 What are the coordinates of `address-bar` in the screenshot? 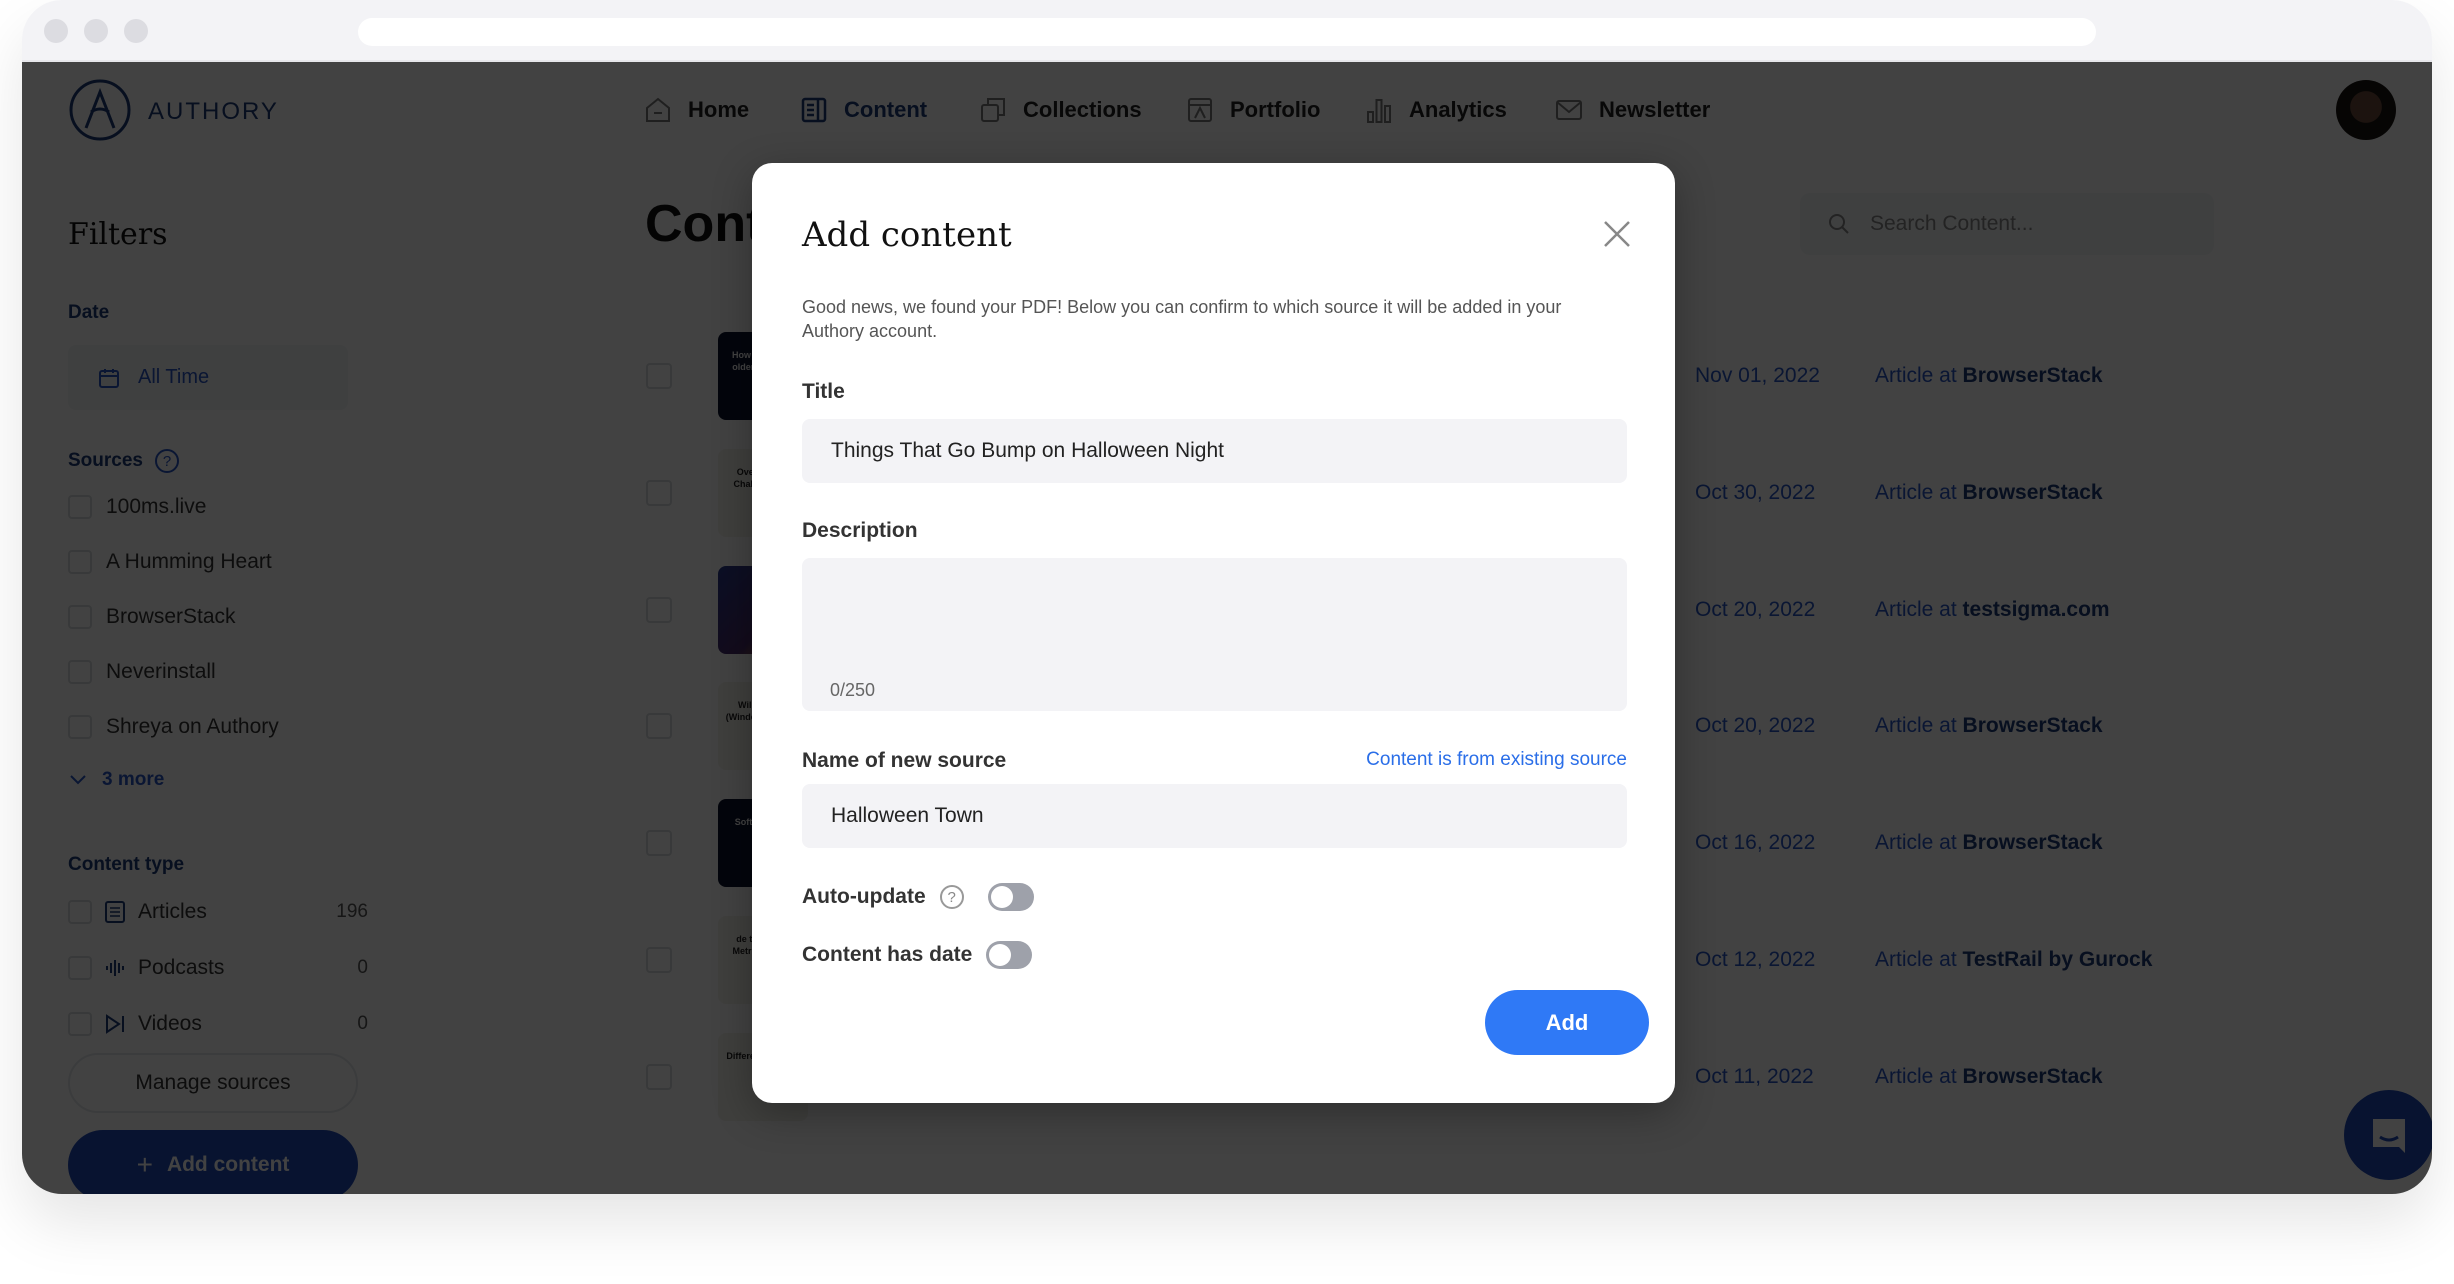 It's located at (1227, 32).